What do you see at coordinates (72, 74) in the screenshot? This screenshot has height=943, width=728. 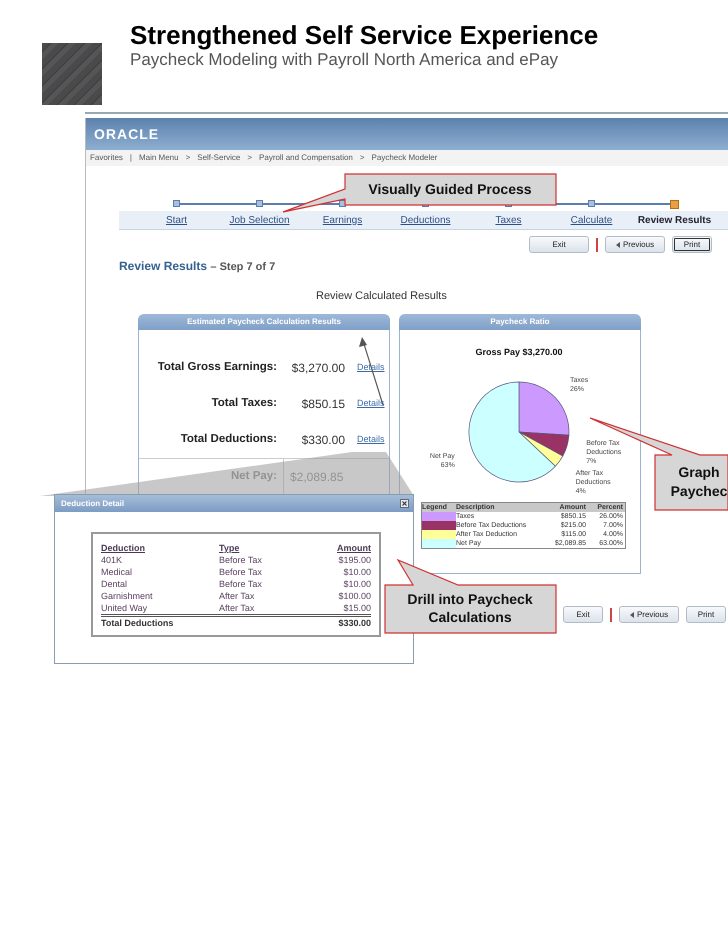 I see `striped-square-icon` at bounding box center [72, 74].